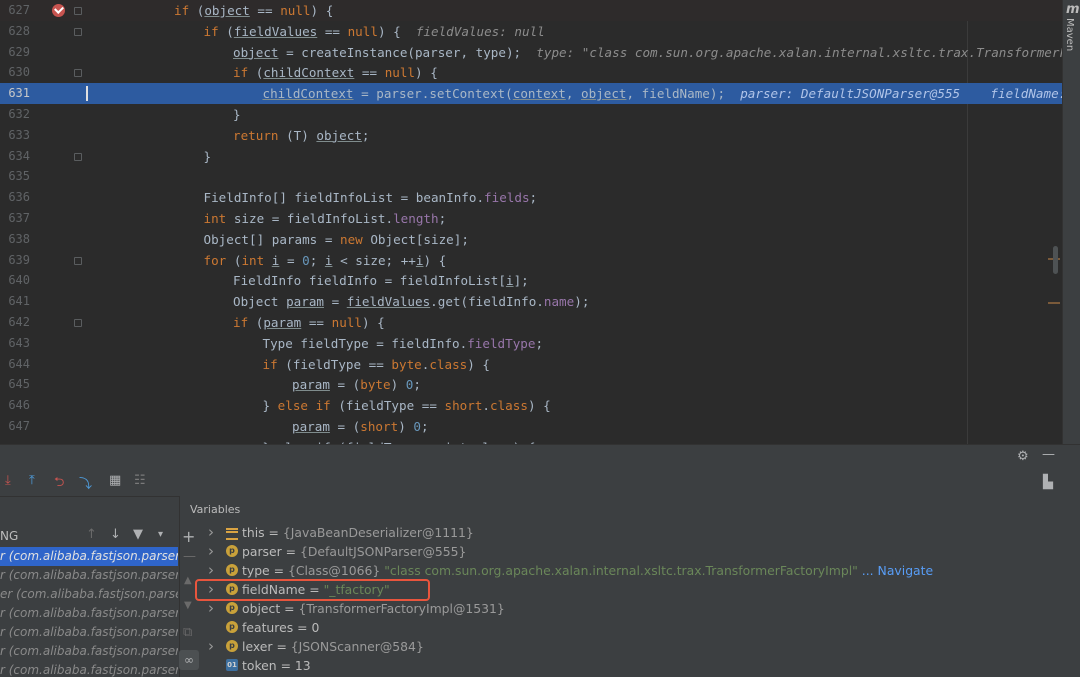  I want to click on line-number: 637, so click(15, 218).